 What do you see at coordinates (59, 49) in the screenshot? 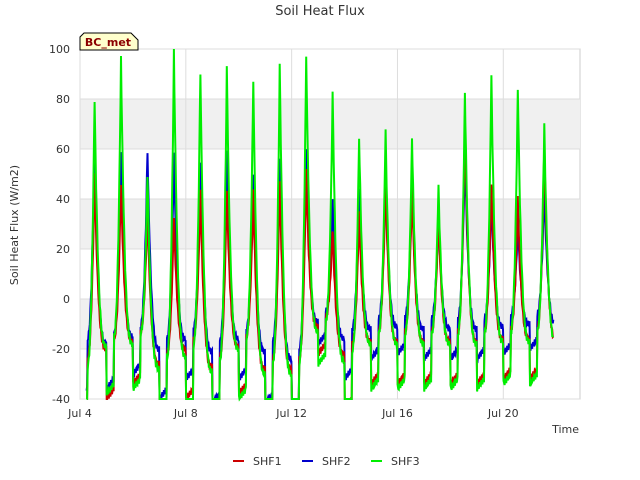
I see `y-tick-label: 100` at bounding box center [59, 49].